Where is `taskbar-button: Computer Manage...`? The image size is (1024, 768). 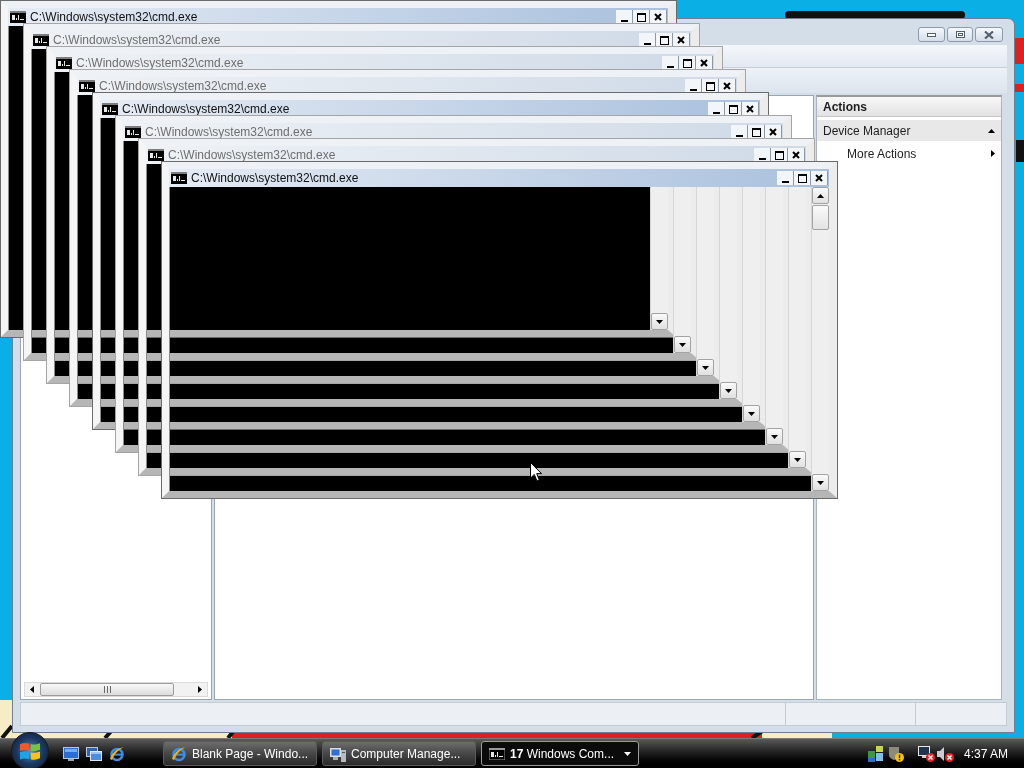
taskbar-button: Computer Manage... is located at coordinates (399, 753).